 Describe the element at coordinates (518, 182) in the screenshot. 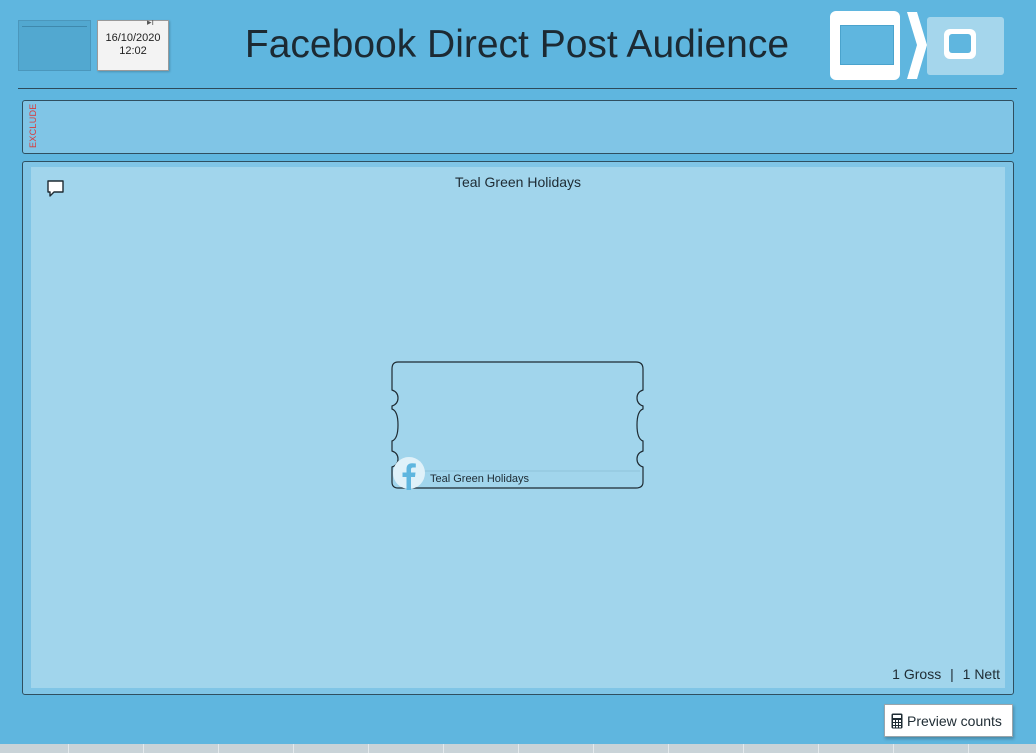

I see `canvas-title: Teal Green Holidays` at that location.